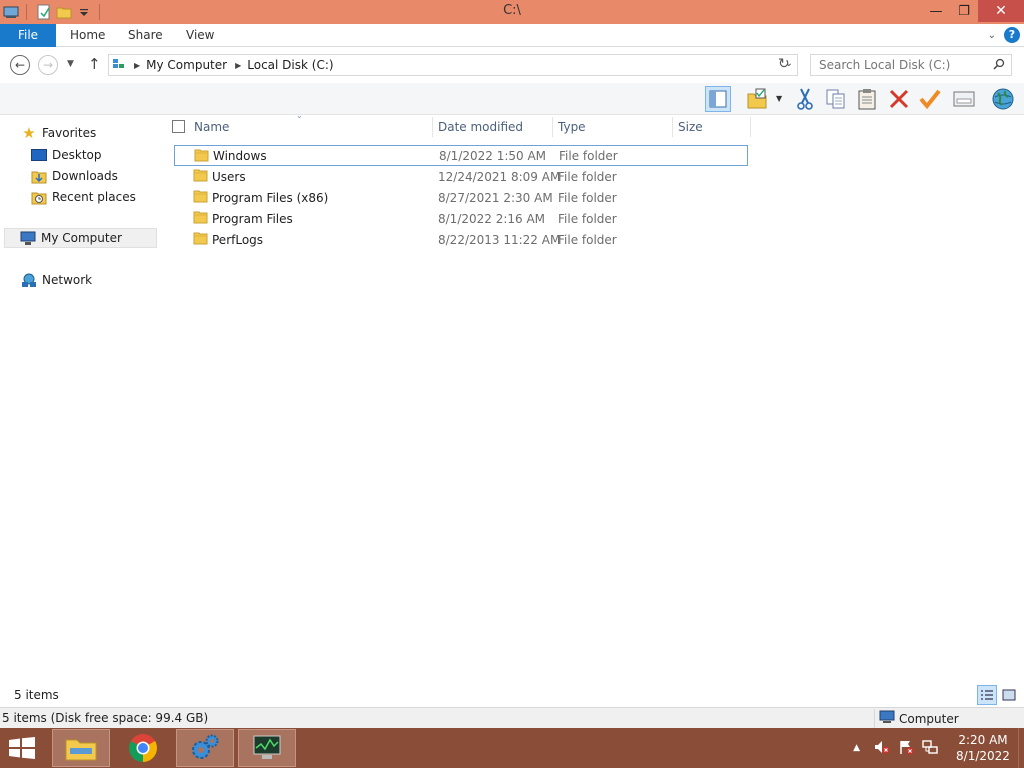 The height and width of the screenshot is (768, 1024). I want to click on file-date: 8/1/2022 2:16 AM, so click(492, 218).